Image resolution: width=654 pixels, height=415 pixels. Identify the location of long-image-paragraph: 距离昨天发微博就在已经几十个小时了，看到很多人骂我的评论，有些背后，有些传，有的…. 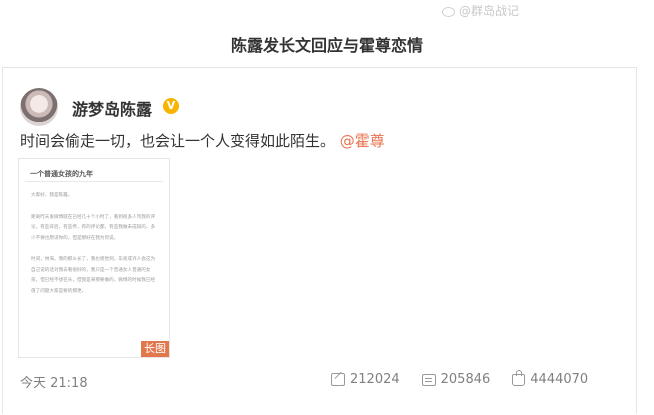
(93, 227).